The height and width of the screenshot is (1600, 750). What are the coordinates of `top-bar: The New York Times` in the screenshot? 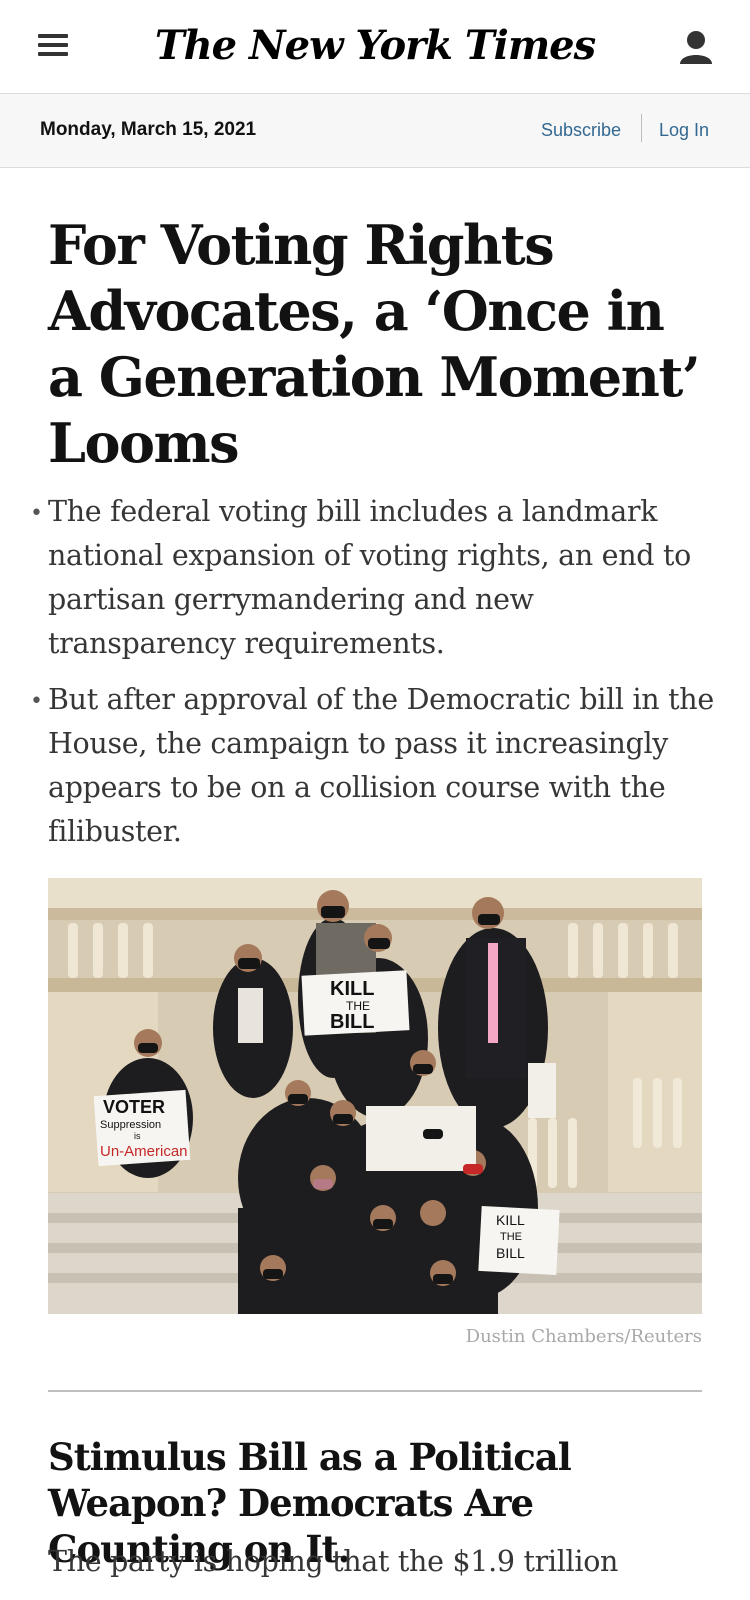 It's located at (375, 47).